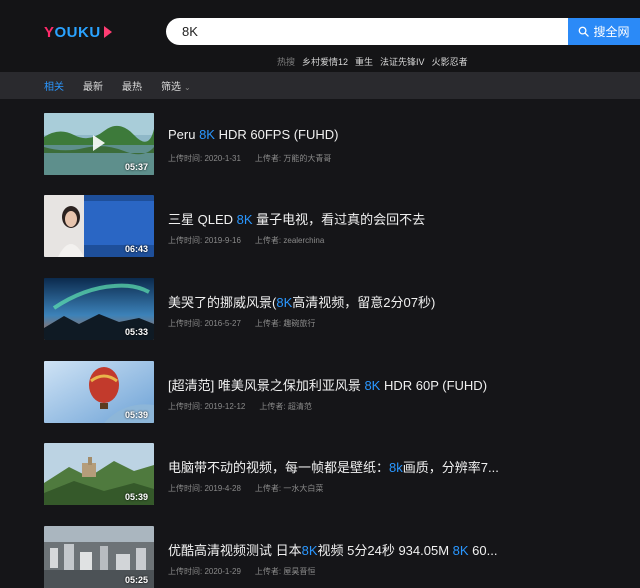  I want to click on hot-term: 重生, so click(364, 61).